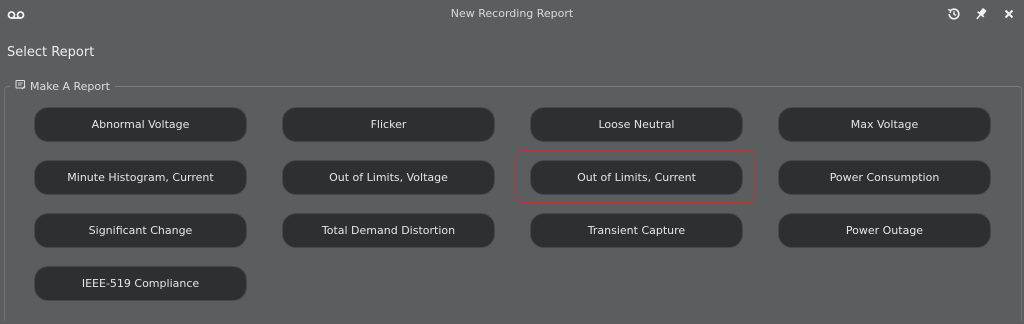 The width and height of the screenshot is (1024, 324). What do you see at coordinates (884, 177) in the screenshot?
I see `report-button-power-consumption: Power Consumption` at bounding box center [884, 177].